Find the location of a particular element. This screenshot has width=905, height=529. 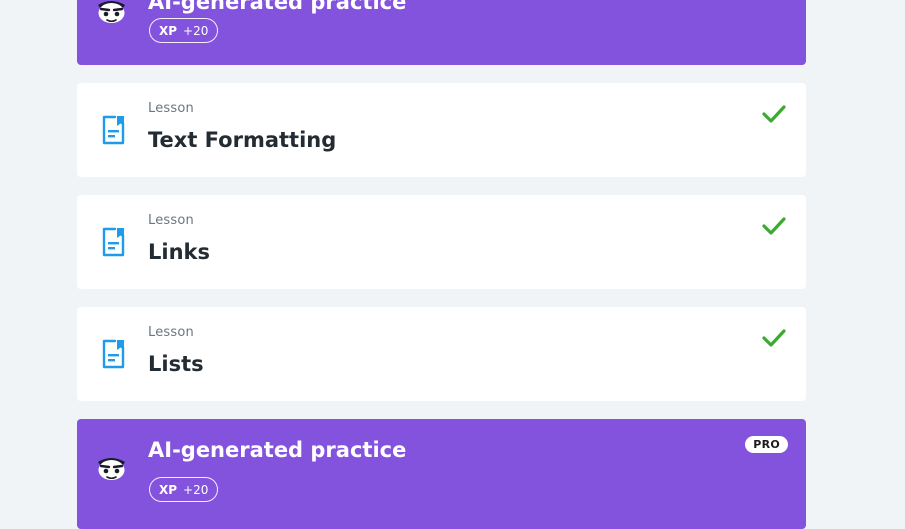

pro-badge: PRO is located at coordinates (766, 444).